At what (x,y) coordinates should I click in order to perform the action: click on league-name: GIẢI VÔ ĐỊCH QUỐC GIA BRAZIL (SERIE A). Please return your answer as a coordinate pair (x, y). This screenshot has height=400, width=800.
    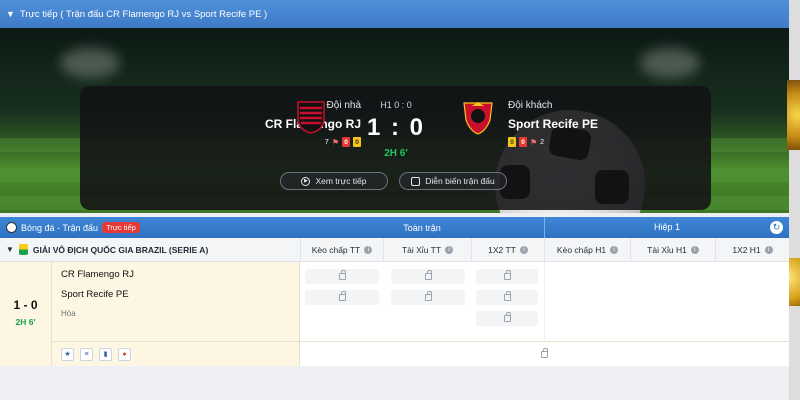
    Looking at the image, I should click on (120, 249).